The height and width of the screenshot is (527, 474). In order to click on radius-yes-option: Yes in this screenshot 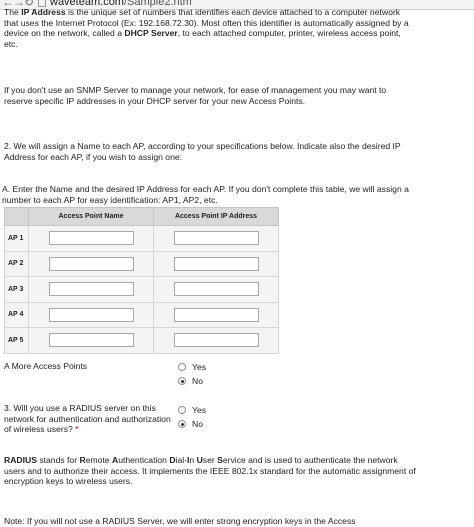, I will do `click(192, 410)`.